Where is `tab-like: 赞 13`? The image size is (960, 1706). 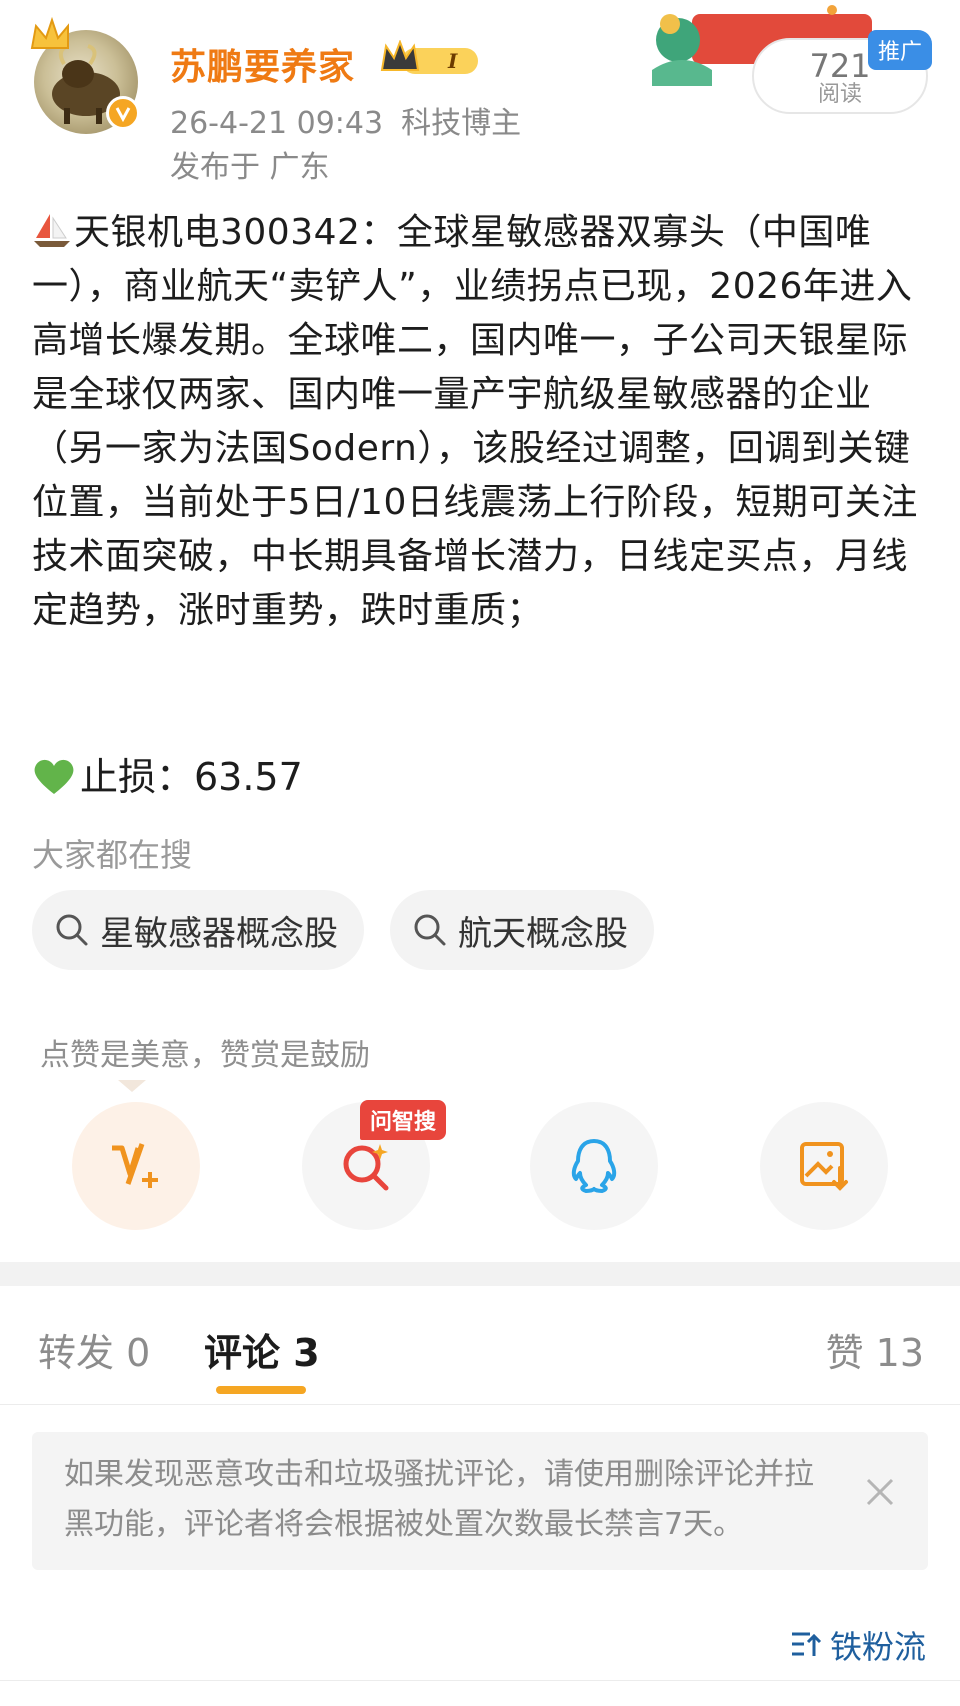 tab-like: 赞 13 is located at coordinates (875, 1349).